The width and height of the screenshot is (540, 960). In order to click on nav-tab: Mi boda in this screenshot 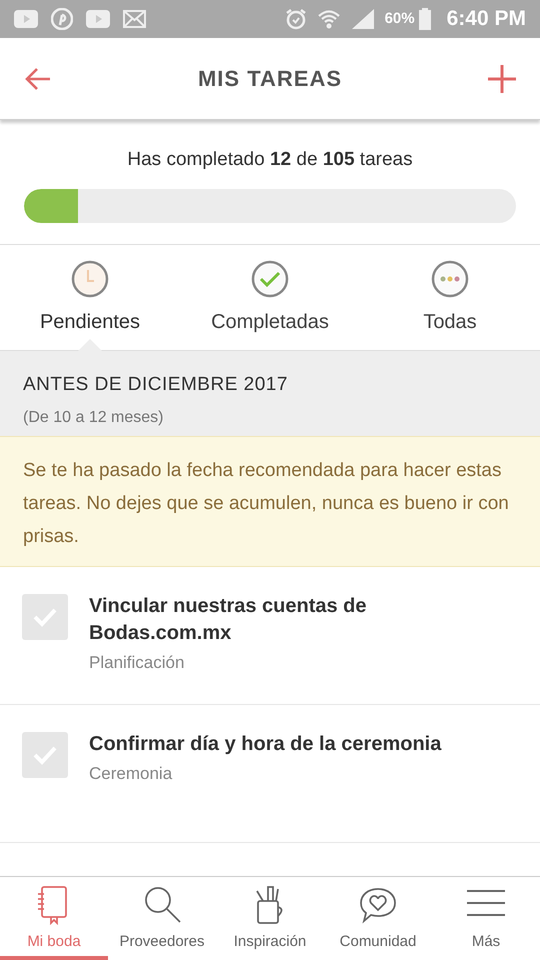, I will do `click(54, 918)`.